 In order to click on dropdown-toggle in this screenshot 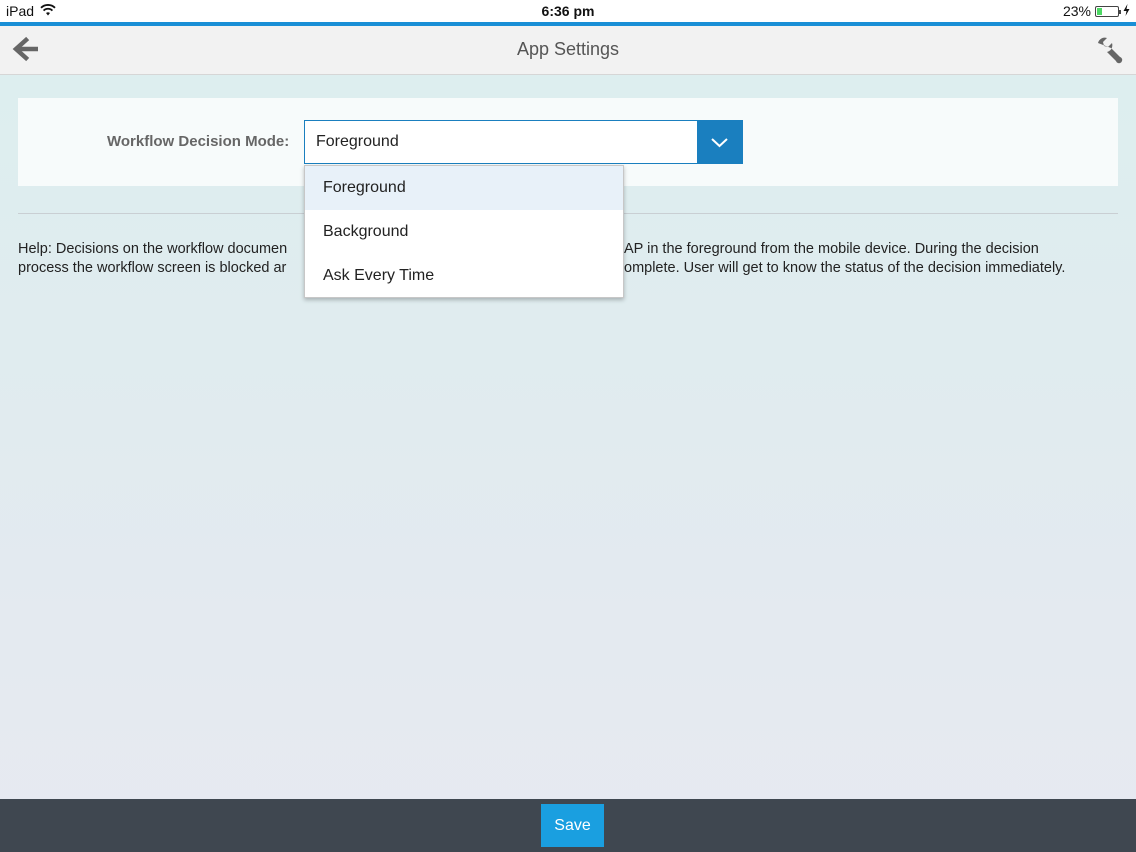, I will do `click(719, 142)`.